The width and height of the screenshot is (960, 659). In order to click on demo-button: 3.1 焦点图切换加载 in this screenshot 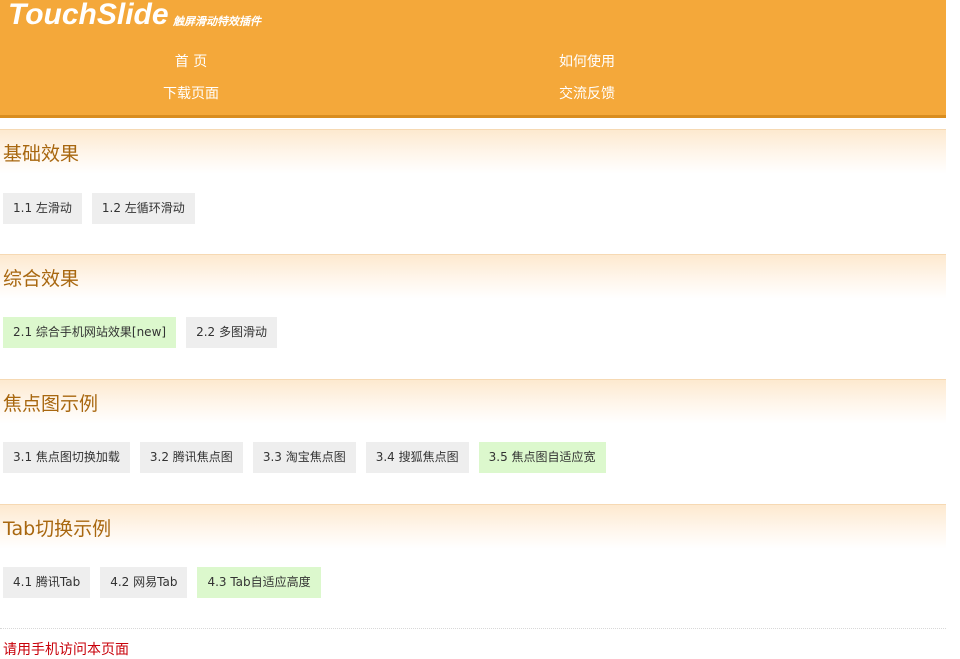, I will do `click(66, 457)`.